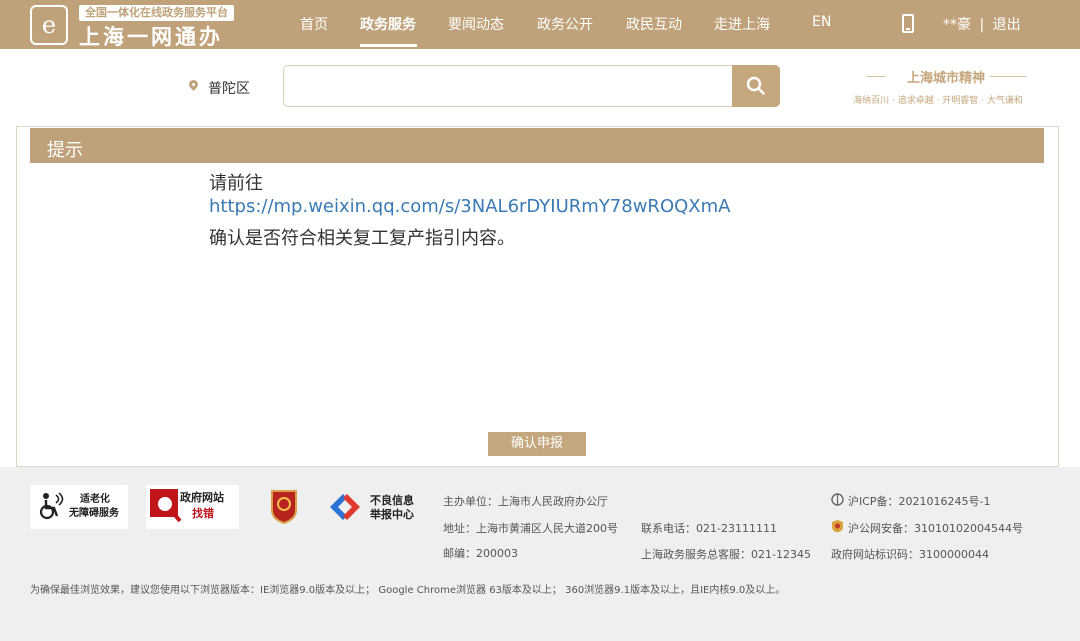 This screenshot has width=1080, height=641. I want to click on nav-gov-services: 政务服务, so click(388, 24).